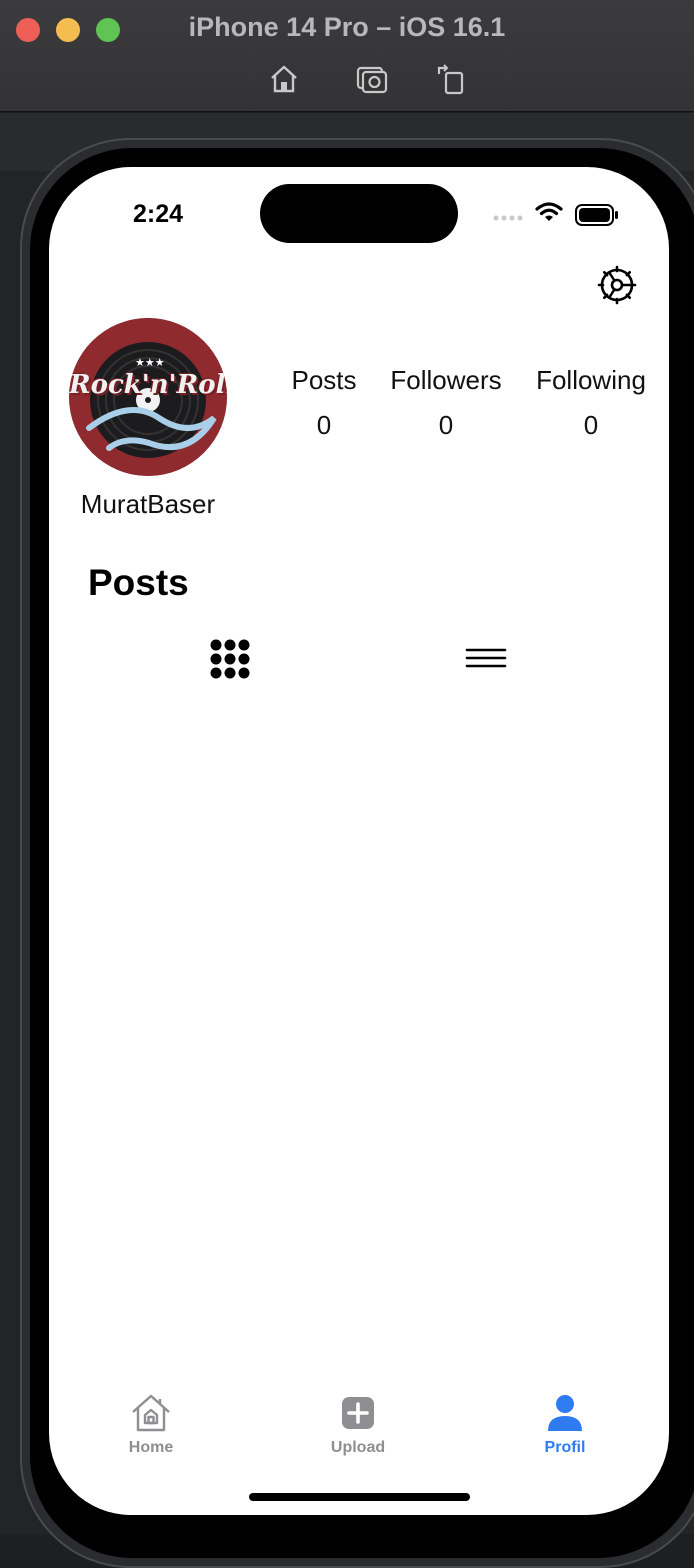 Image resolution: width=694 pixels, height=1568 pixels. I want to click on tab-upload: Upload, so click(358, 1424).